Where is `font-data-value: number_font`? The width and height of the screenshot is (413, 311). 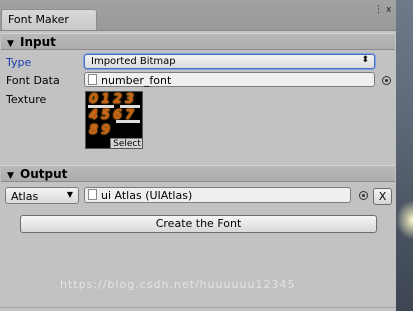 font-data-value: number_font is located at coordinates (136, 80).